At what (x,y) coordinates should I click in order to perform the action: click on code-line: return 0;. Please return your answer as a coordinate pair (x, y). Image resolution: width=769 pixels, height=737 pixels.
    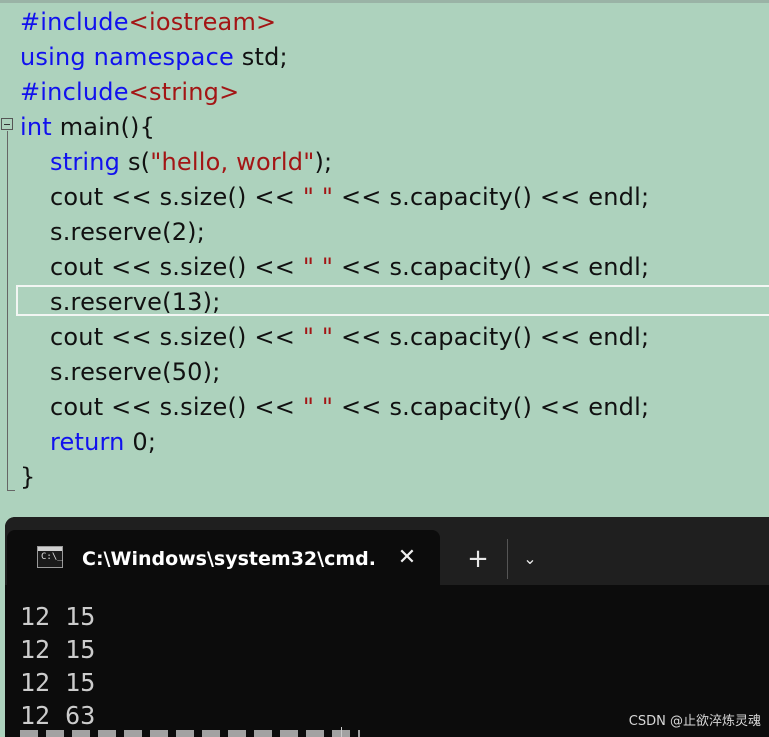
    Looking at the image, I should click on (103, 442).